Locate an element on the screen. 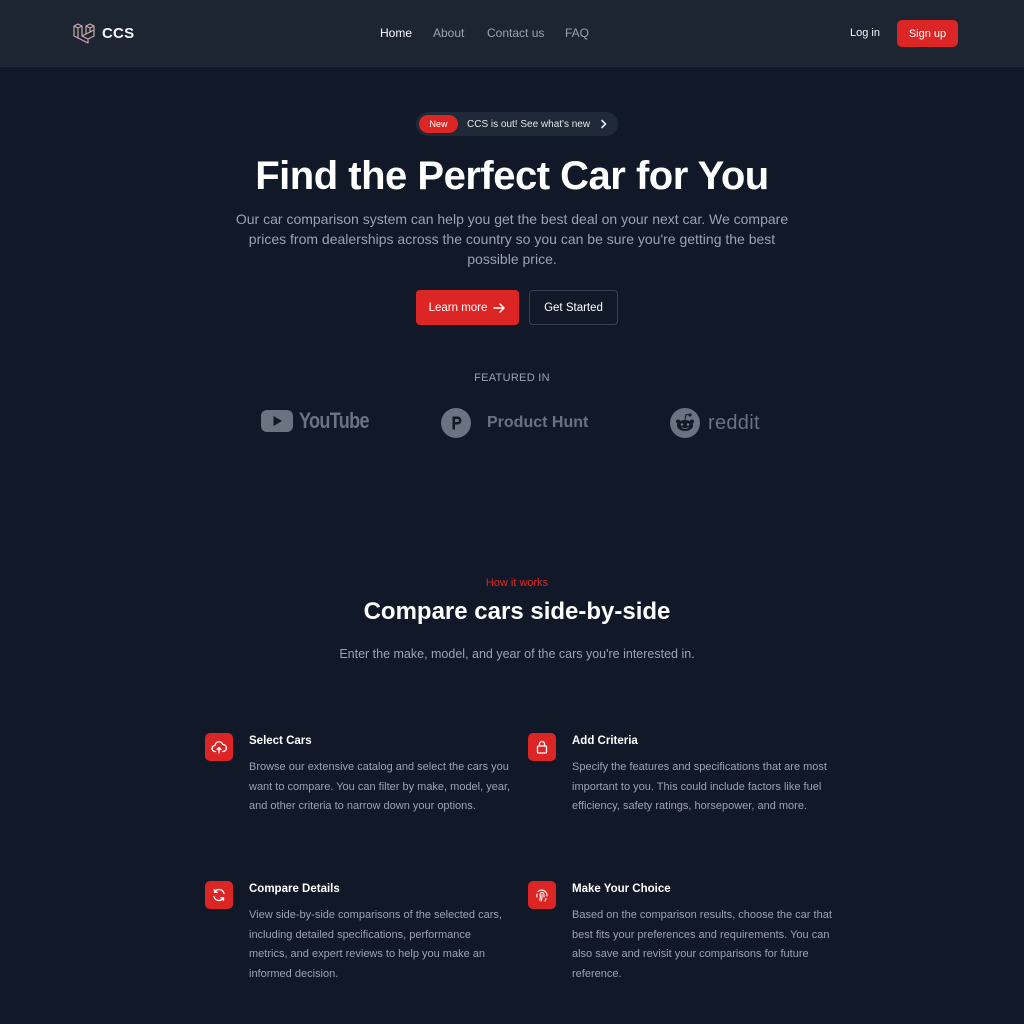 This screenshot has width=1024, height=1024. learn-more-button: Learn more is located at coordinates (467, 307).